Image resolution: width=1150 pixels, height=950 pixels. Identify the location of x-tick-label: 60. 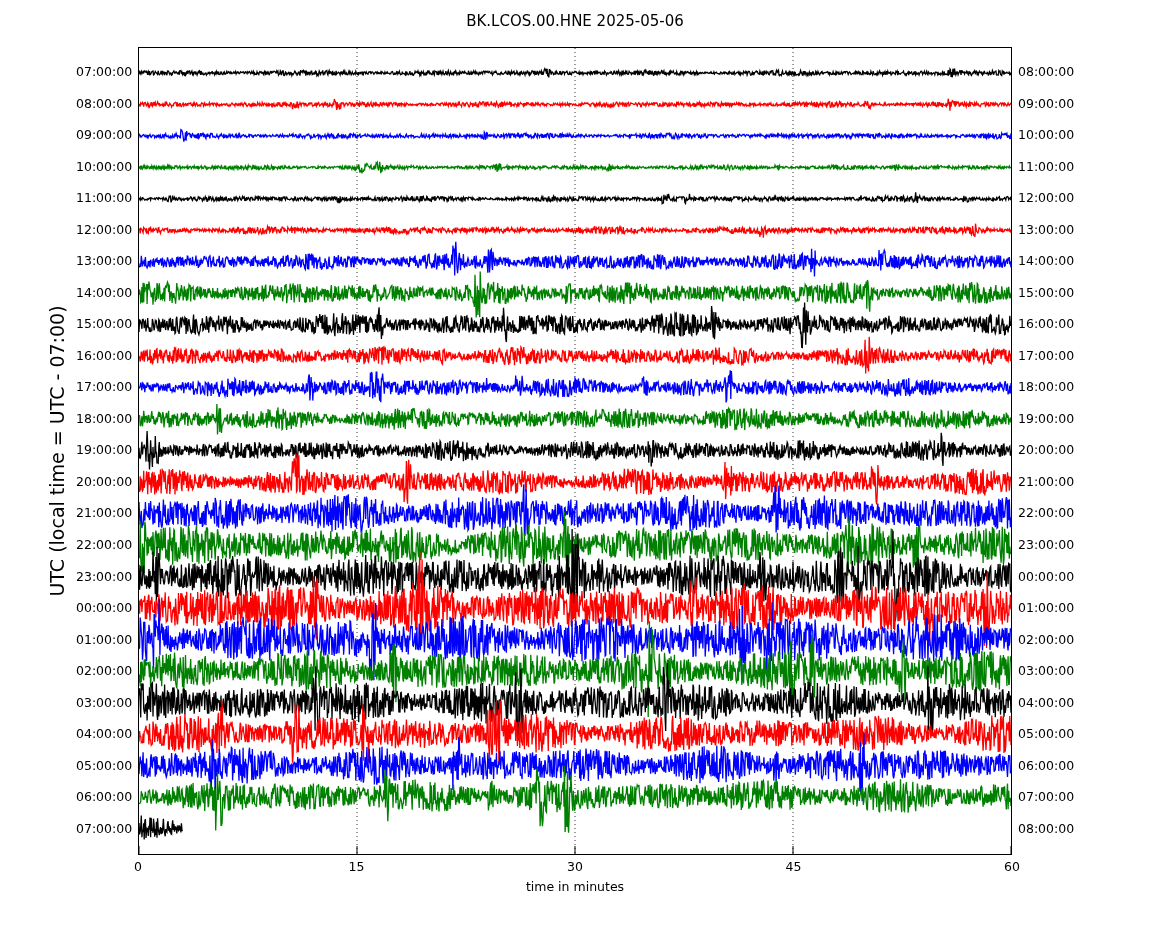
(1012, 867).